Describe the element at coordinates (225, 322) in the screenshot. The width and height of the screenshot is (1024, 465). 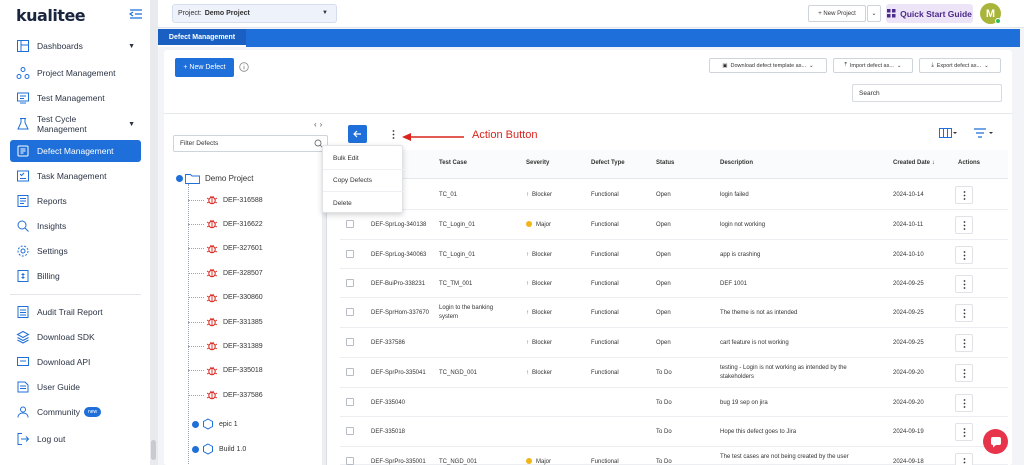
I see `tree-item-defect: DEF-331385` at that location.